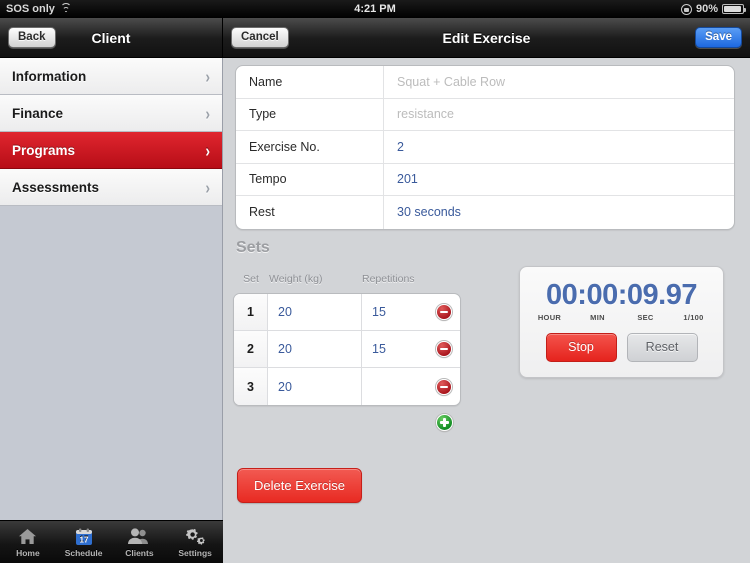 The height and width of the screenshot is (563, 750). I want to click on battery-percent-label: 90%, so click(706, 9).